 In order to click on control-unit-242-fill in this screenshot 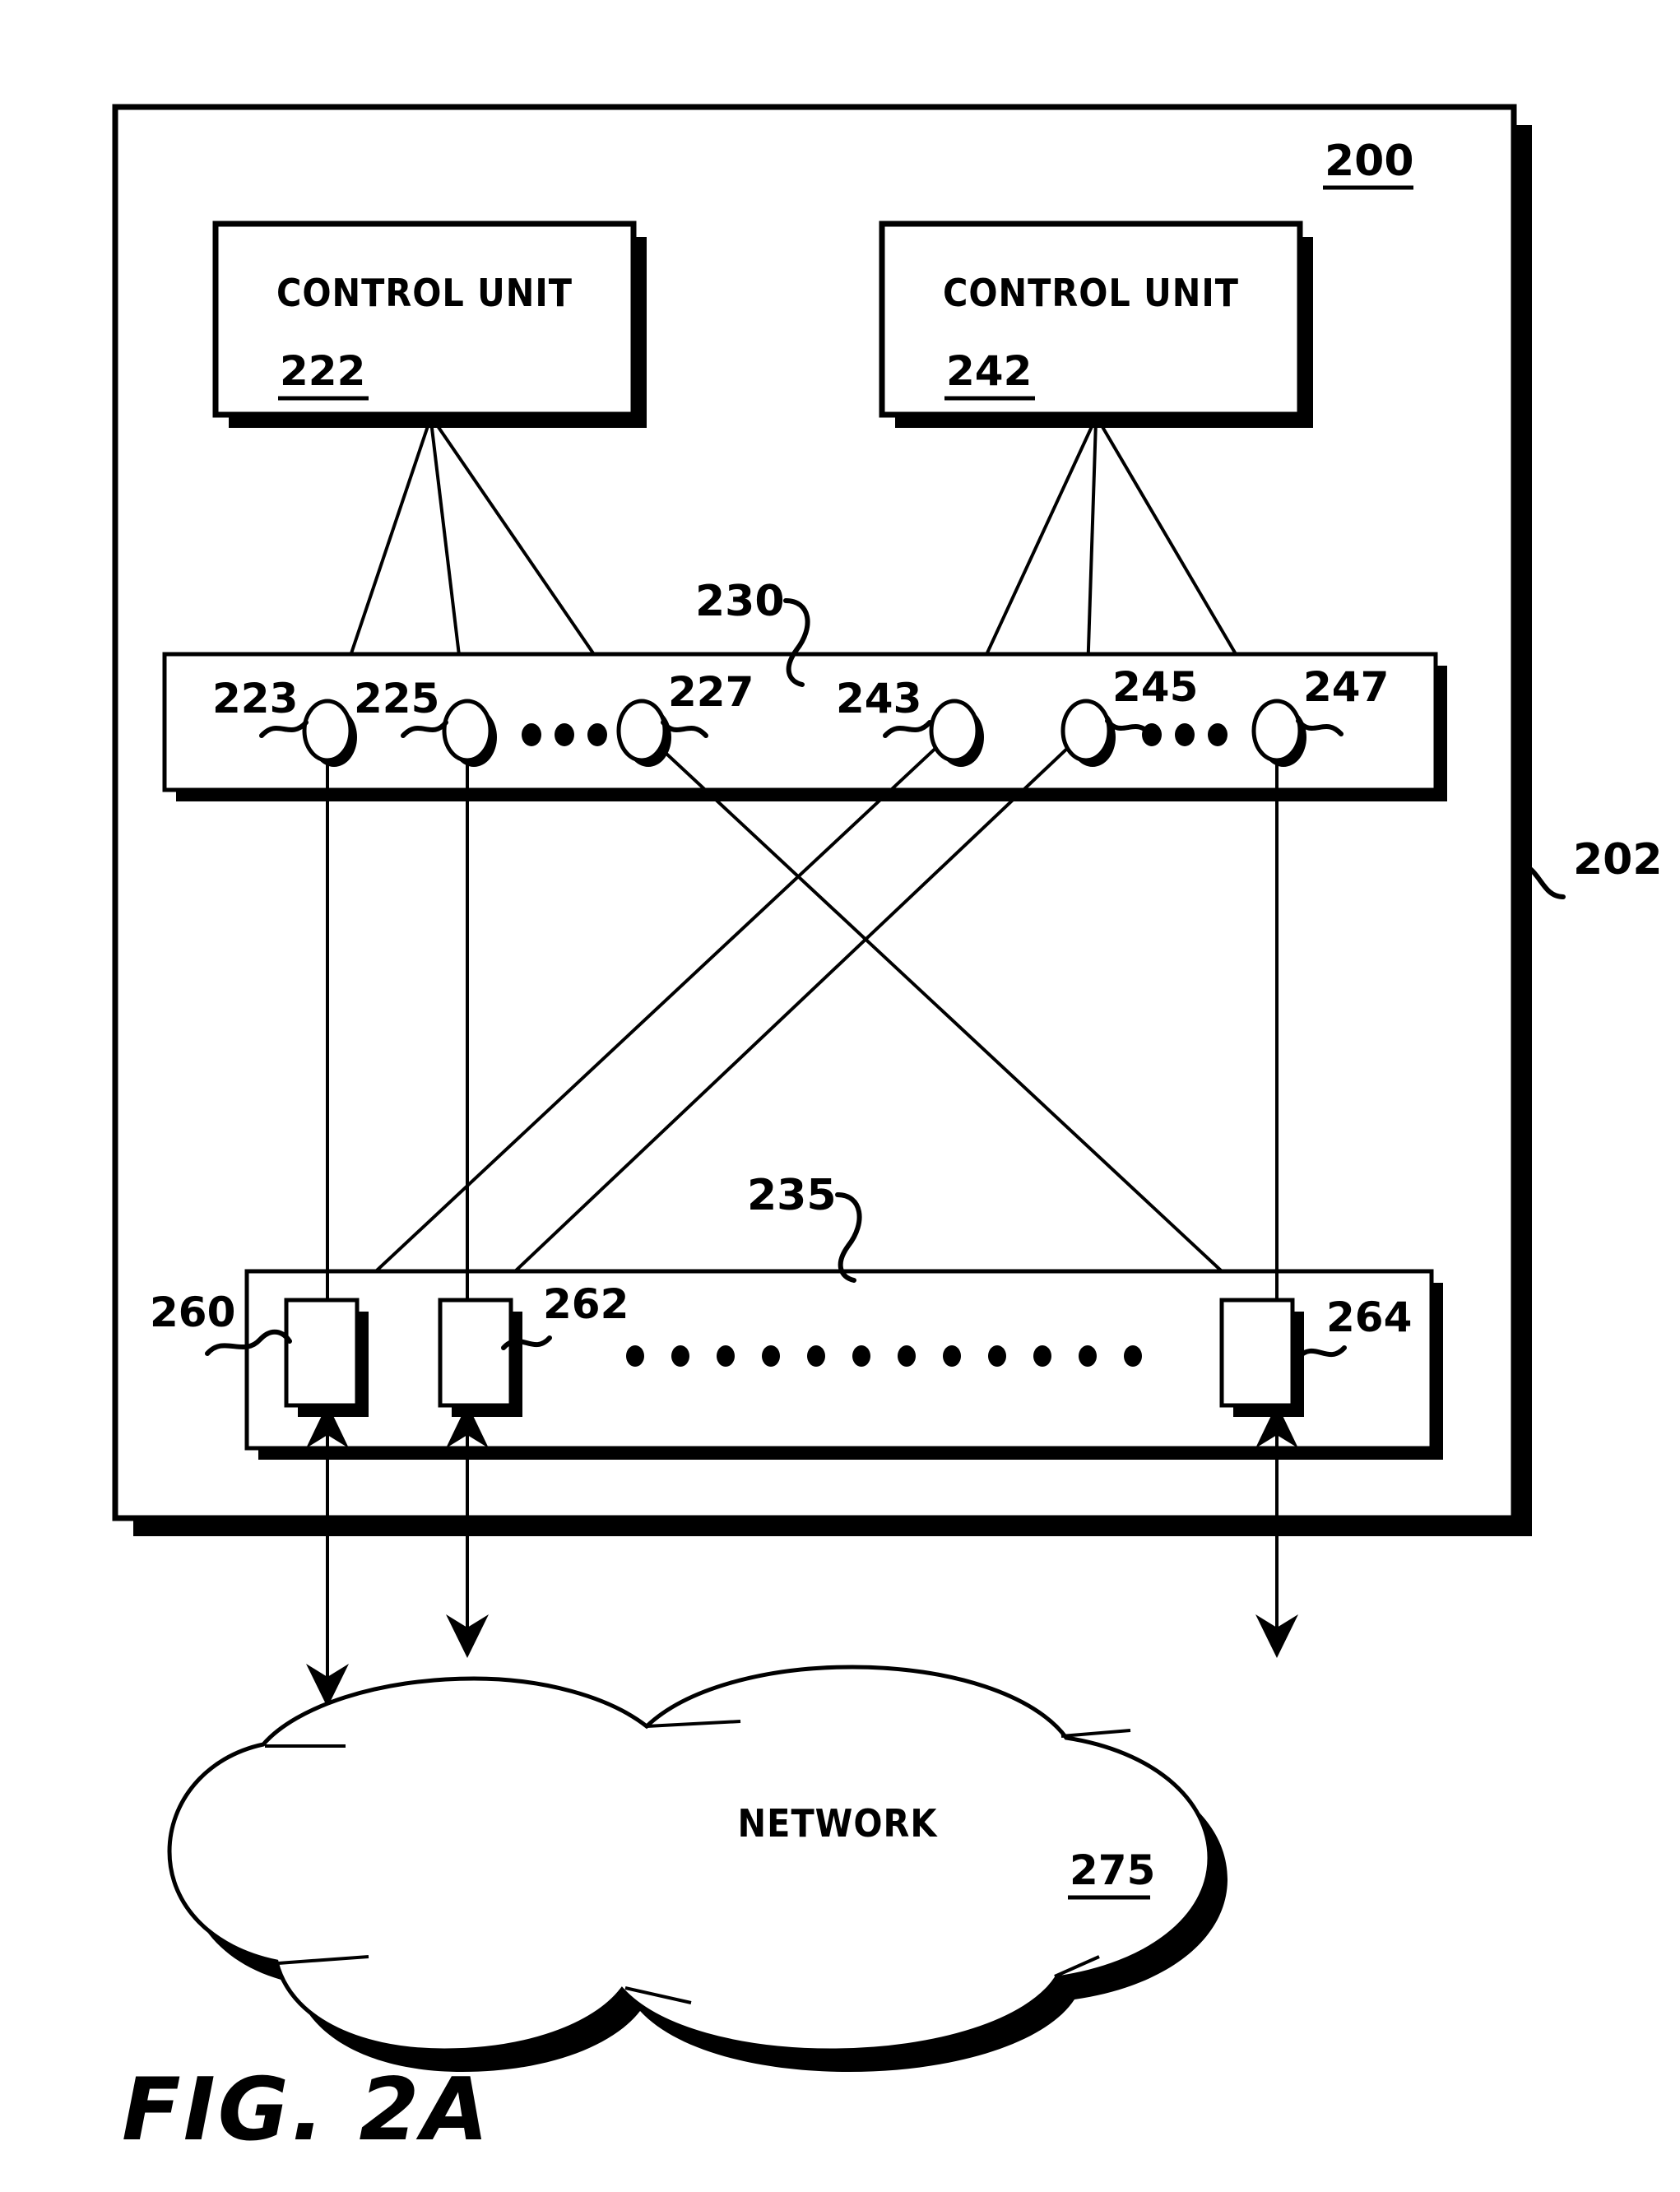, I will do `click(1091, 319)`.